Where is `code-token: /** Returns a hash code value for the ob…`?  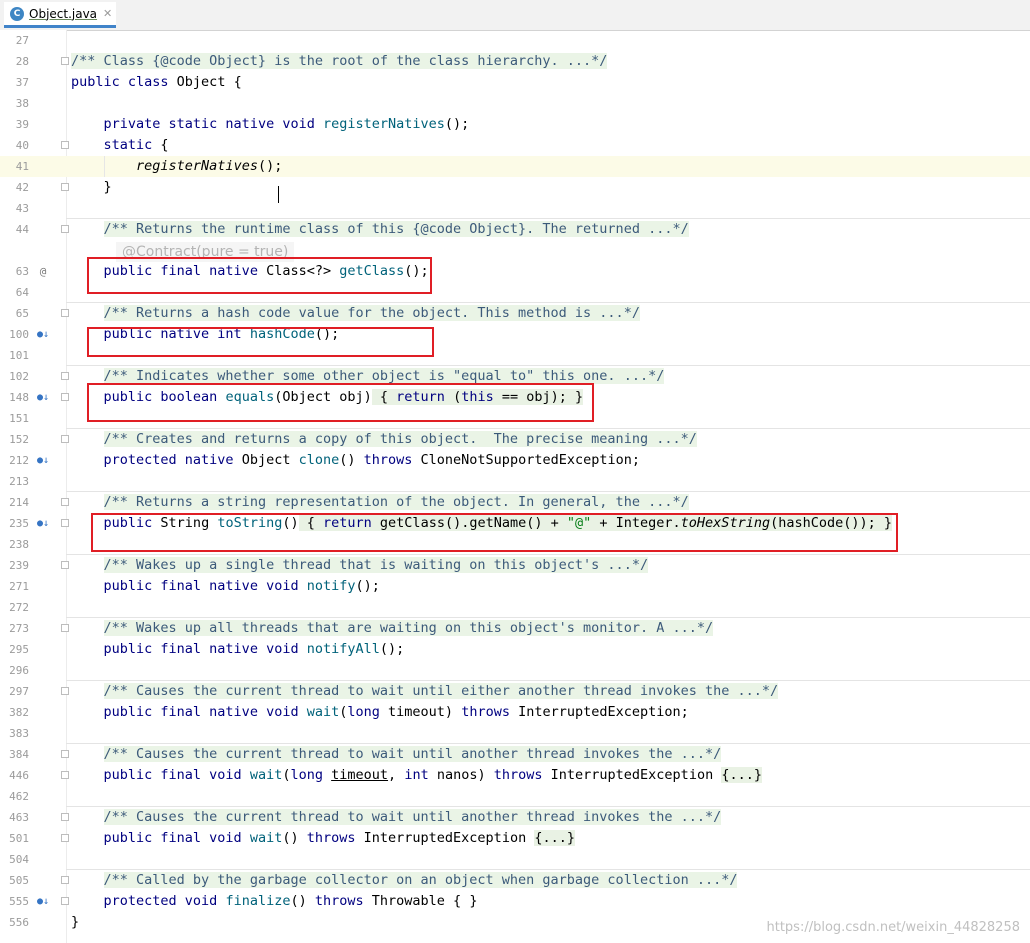
code-token: /** Returns a hash code value for the ob… is located at coordinates (371, 313).